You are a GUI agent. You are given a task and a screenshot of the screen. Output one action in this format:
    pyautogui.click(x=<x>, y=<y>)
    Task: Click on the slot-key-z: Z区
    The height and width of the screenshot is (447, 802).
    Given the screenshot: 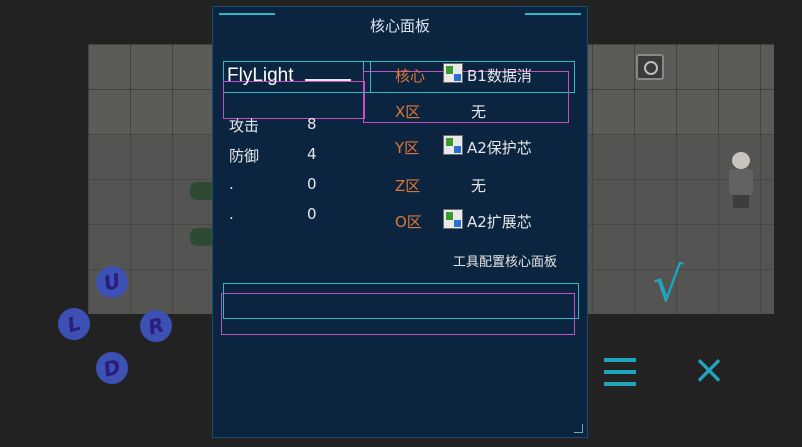 What is the action you would take?
    pyautogui.click(x=407, y=185)
    